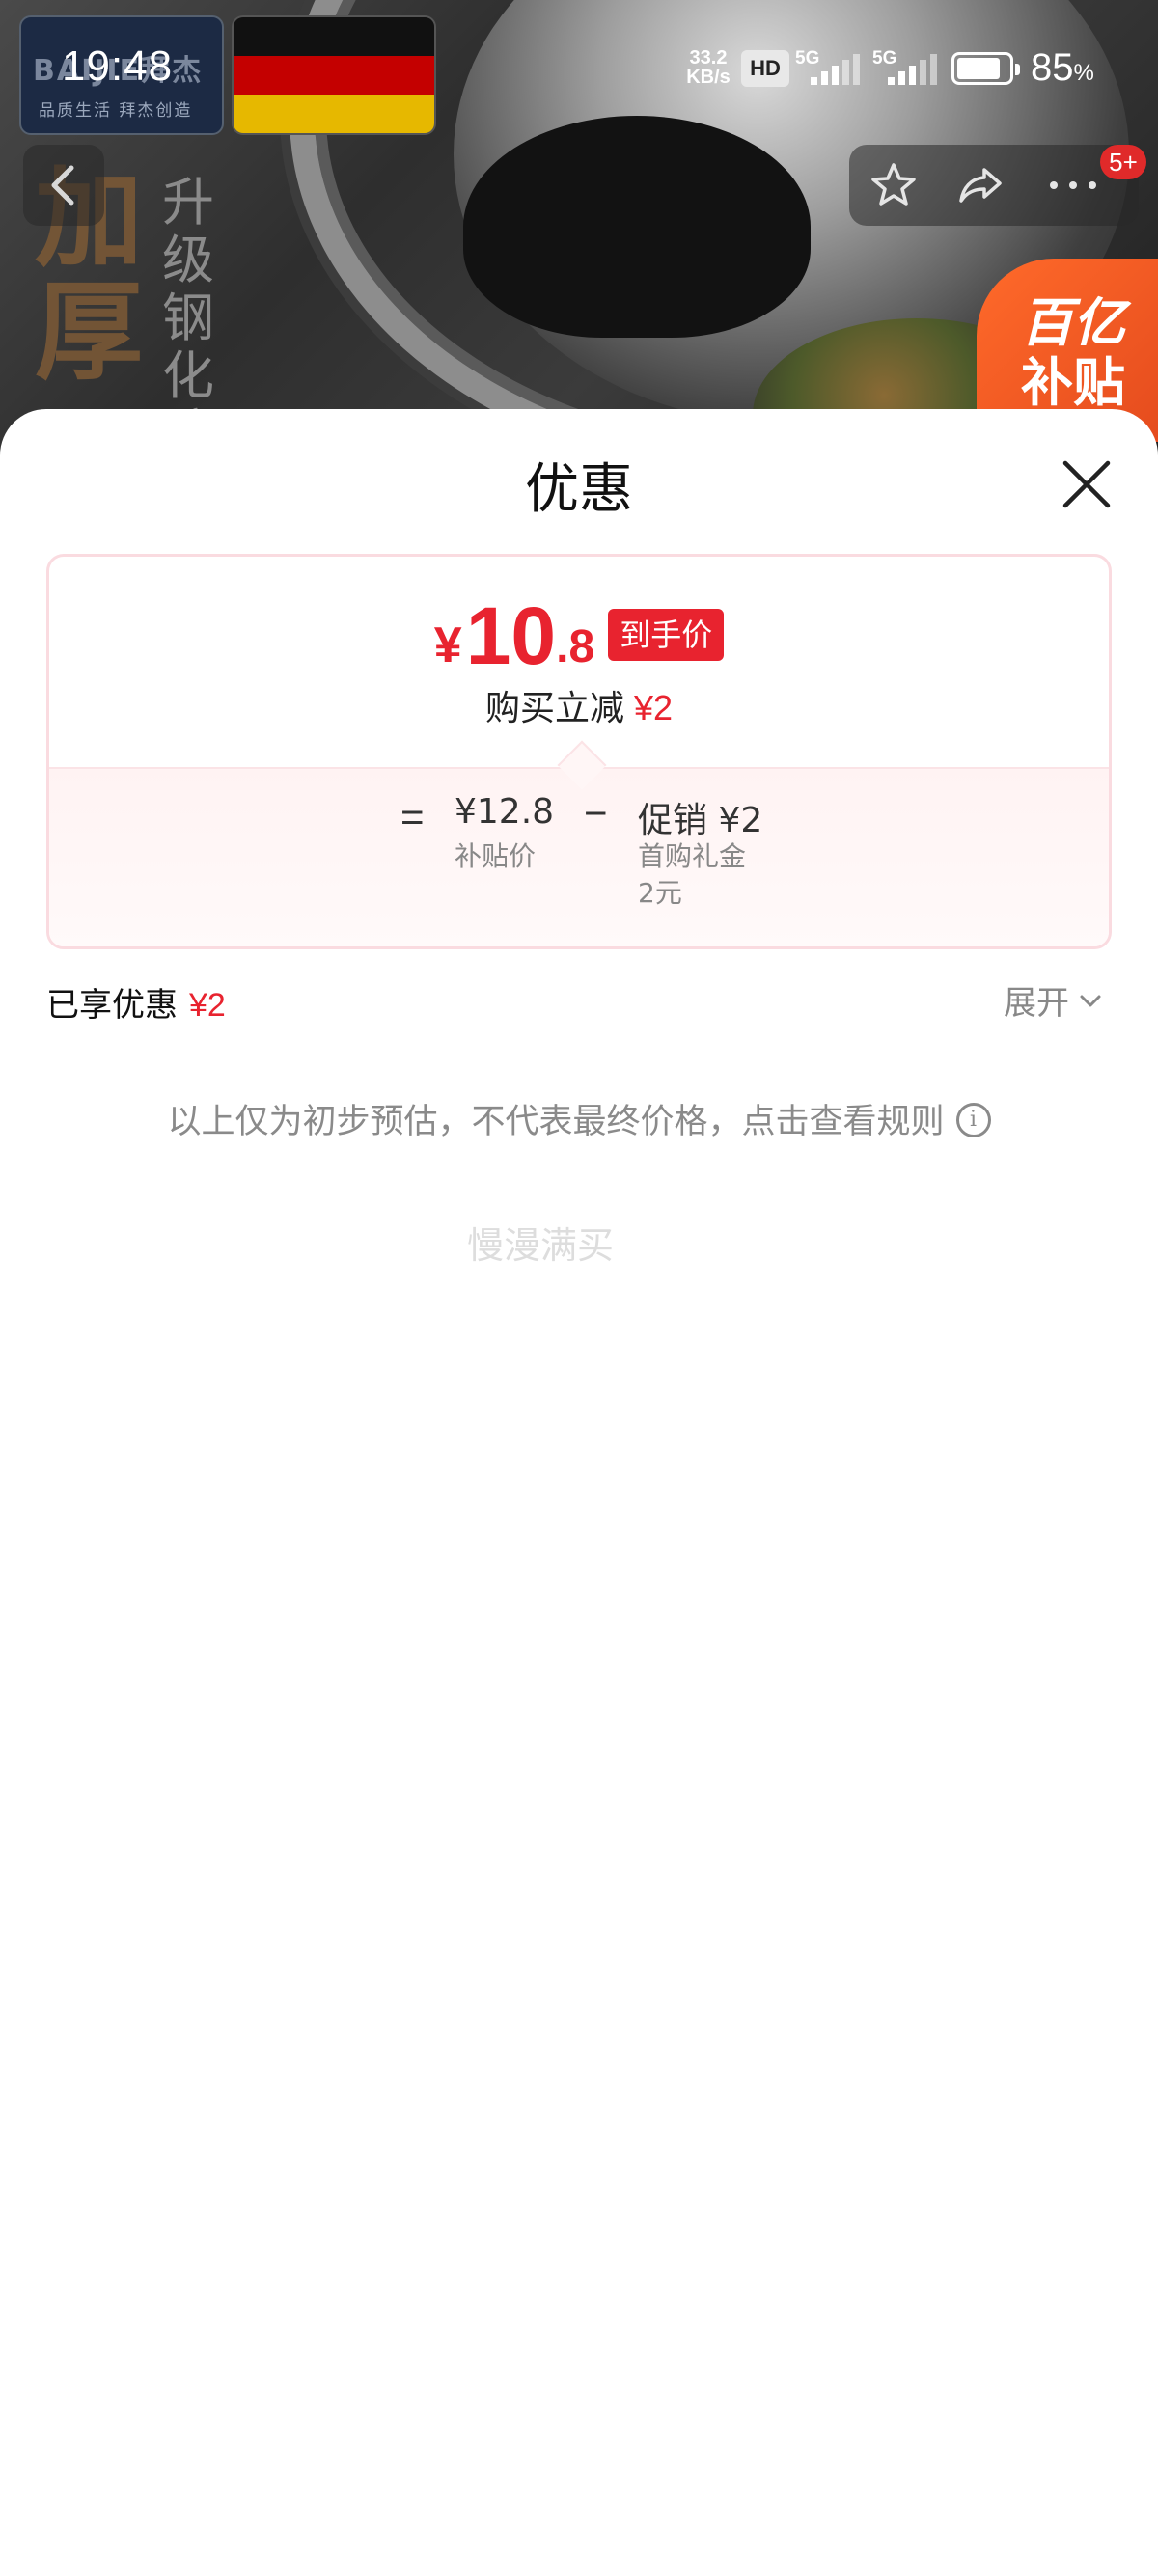  Describe the element at coordinates (496, 856) in the screenshot. I see `subsidy-price-label: 补贴价` at that location.